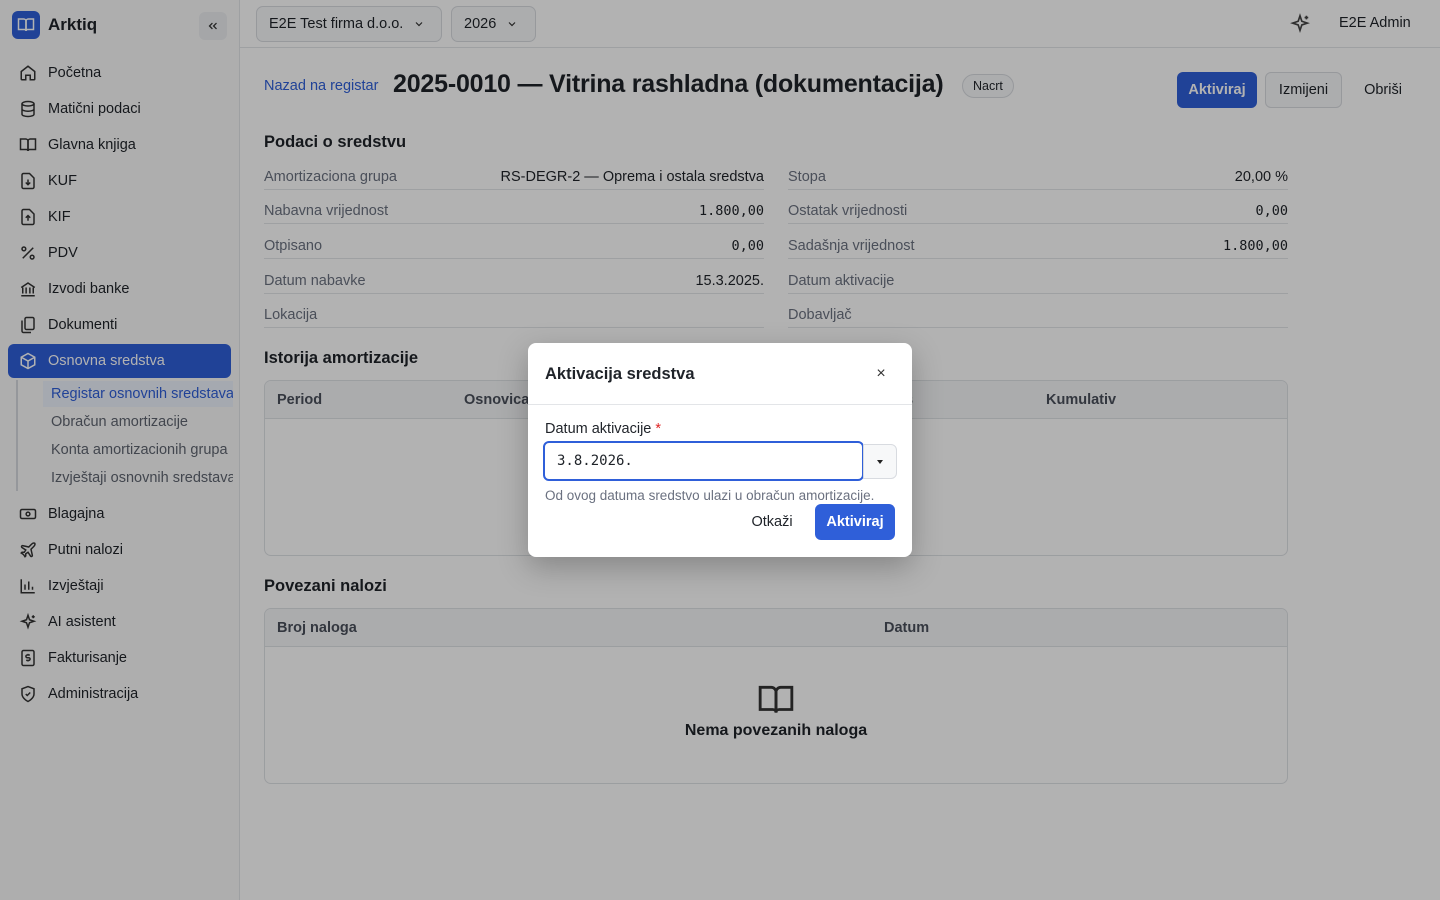 The height and width of the screenshot is (900, 1440). I want to click on date-field-label: Datum aktivacije *, so click(603, 429).